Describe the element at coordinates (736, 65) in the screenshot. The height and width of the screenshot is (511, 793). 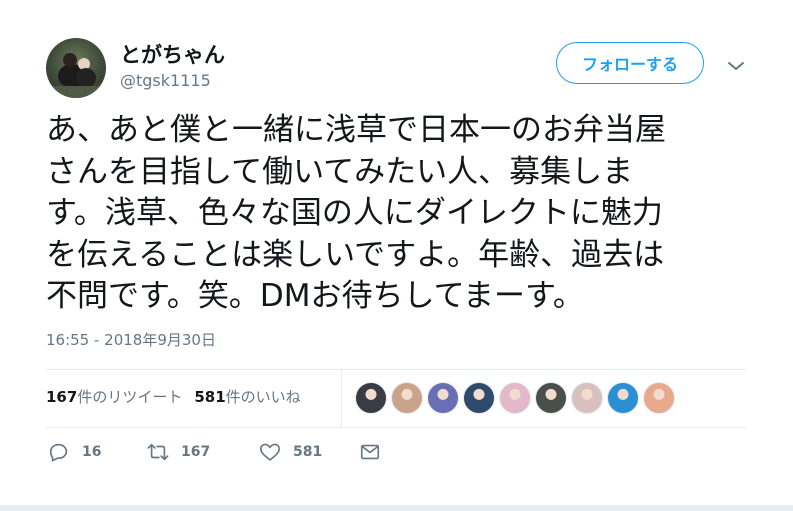
I see `chevron-down-icon` at that location.